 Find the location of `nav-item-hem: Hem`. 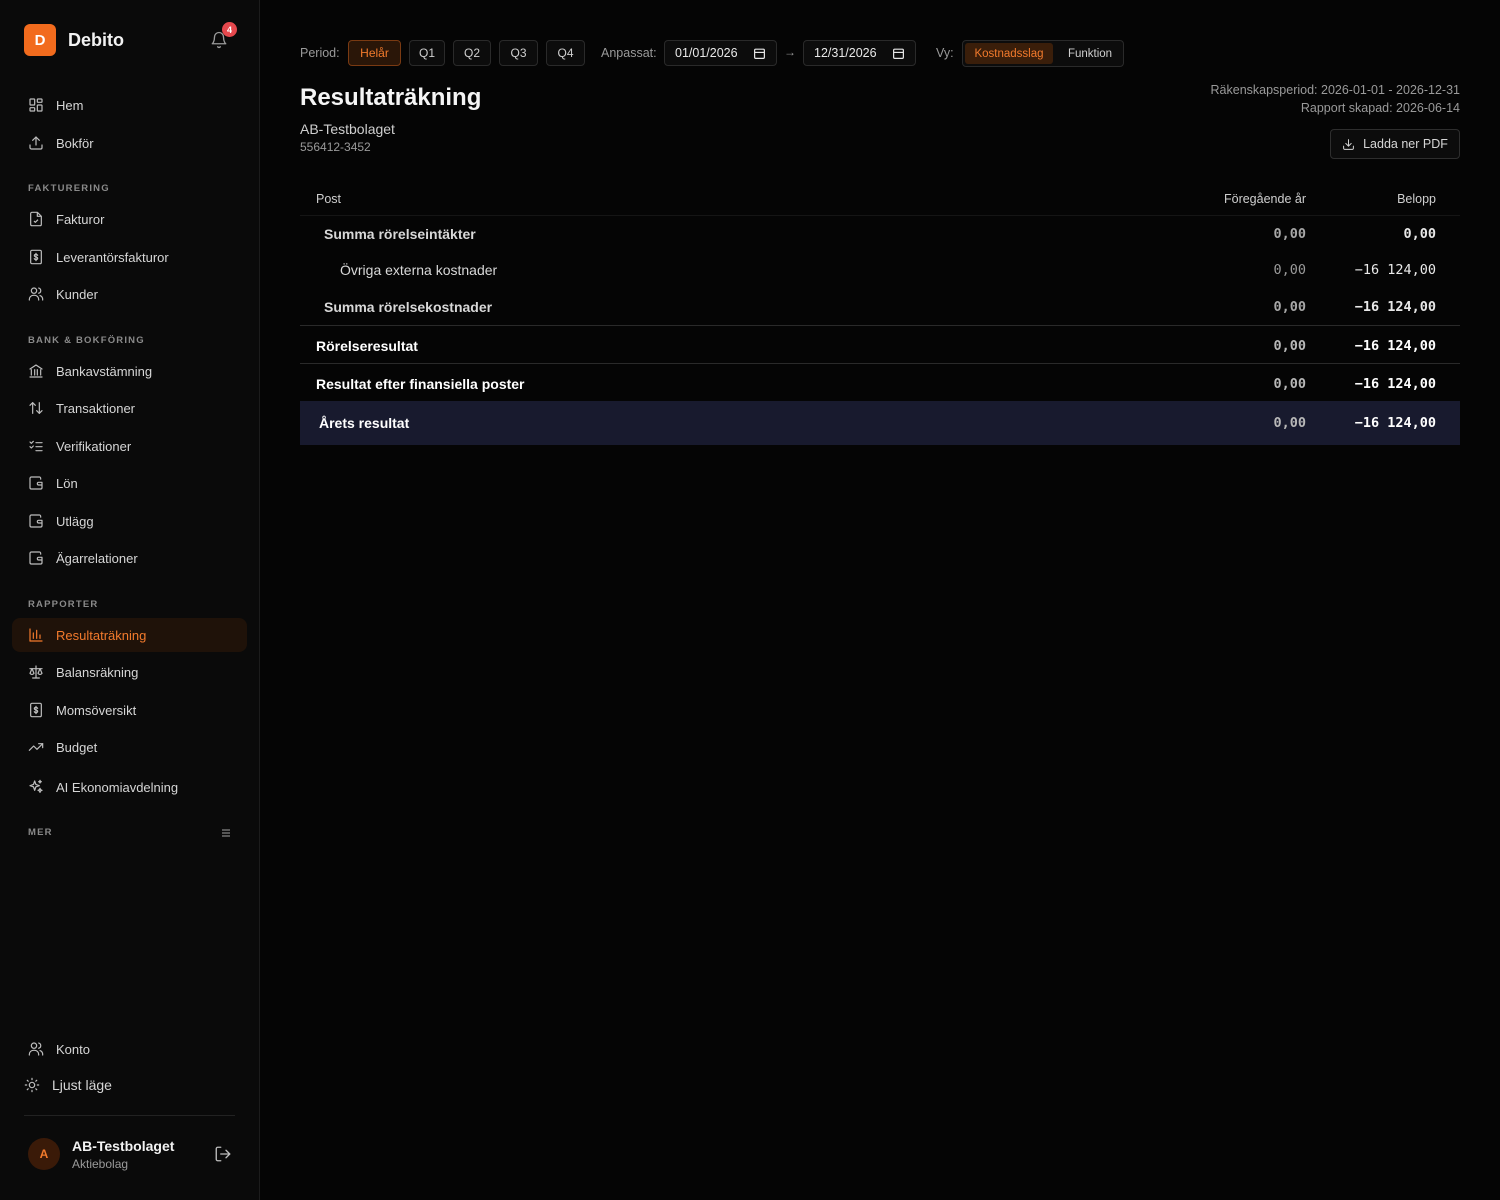

nav-item-hem: Hem is located at coordinates (129, 105).